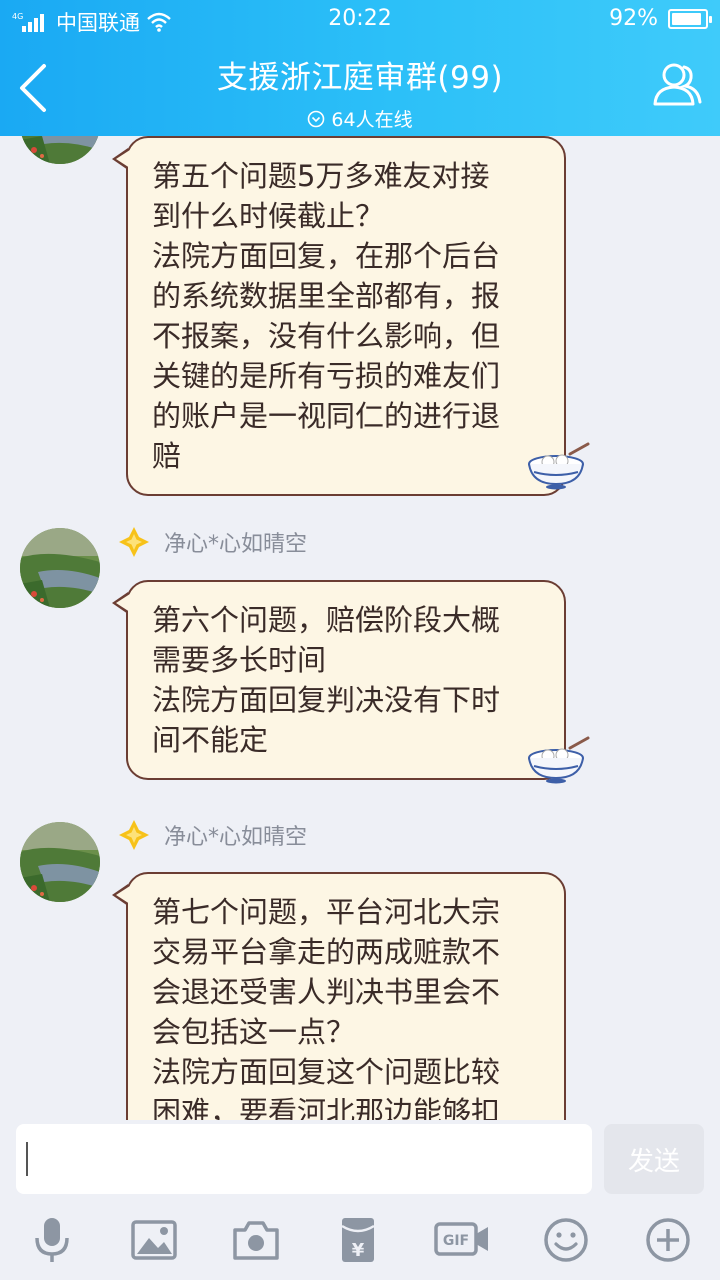  I want to click on message-text-line: 会退还受害人判决书里会不, so click(326, 992).